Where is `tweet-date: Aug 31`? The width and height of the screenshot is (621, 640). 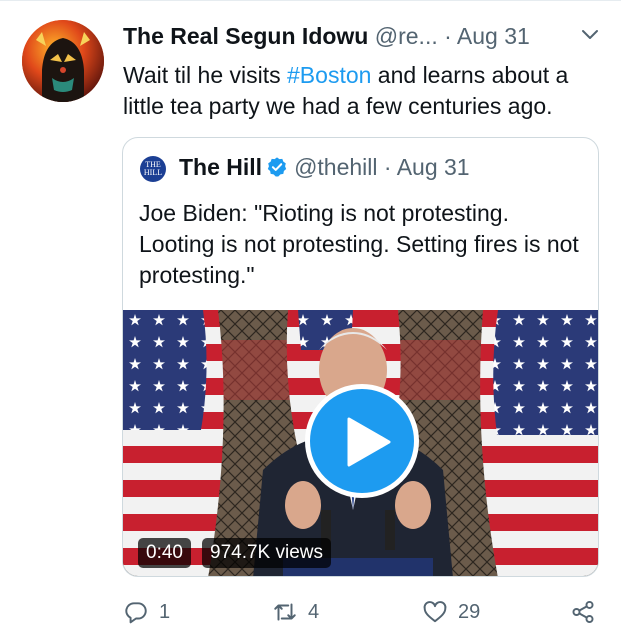 tweet-date: Aug 31 is located at coordinates (493, 36).